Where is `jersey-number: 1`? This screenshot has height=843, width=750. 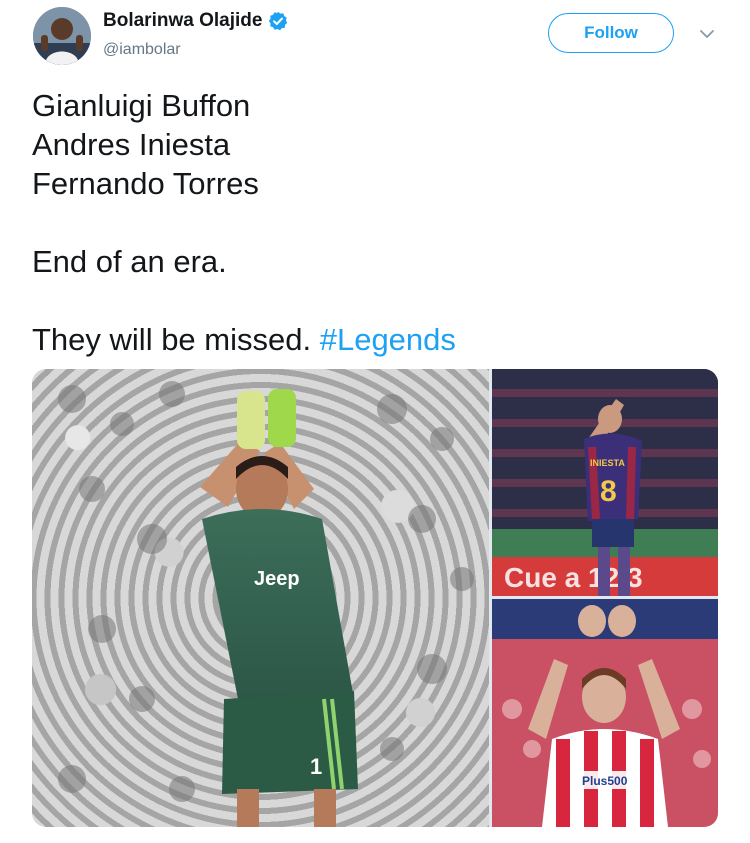 jersey-number: 1 is located at coordinates (316, 766).